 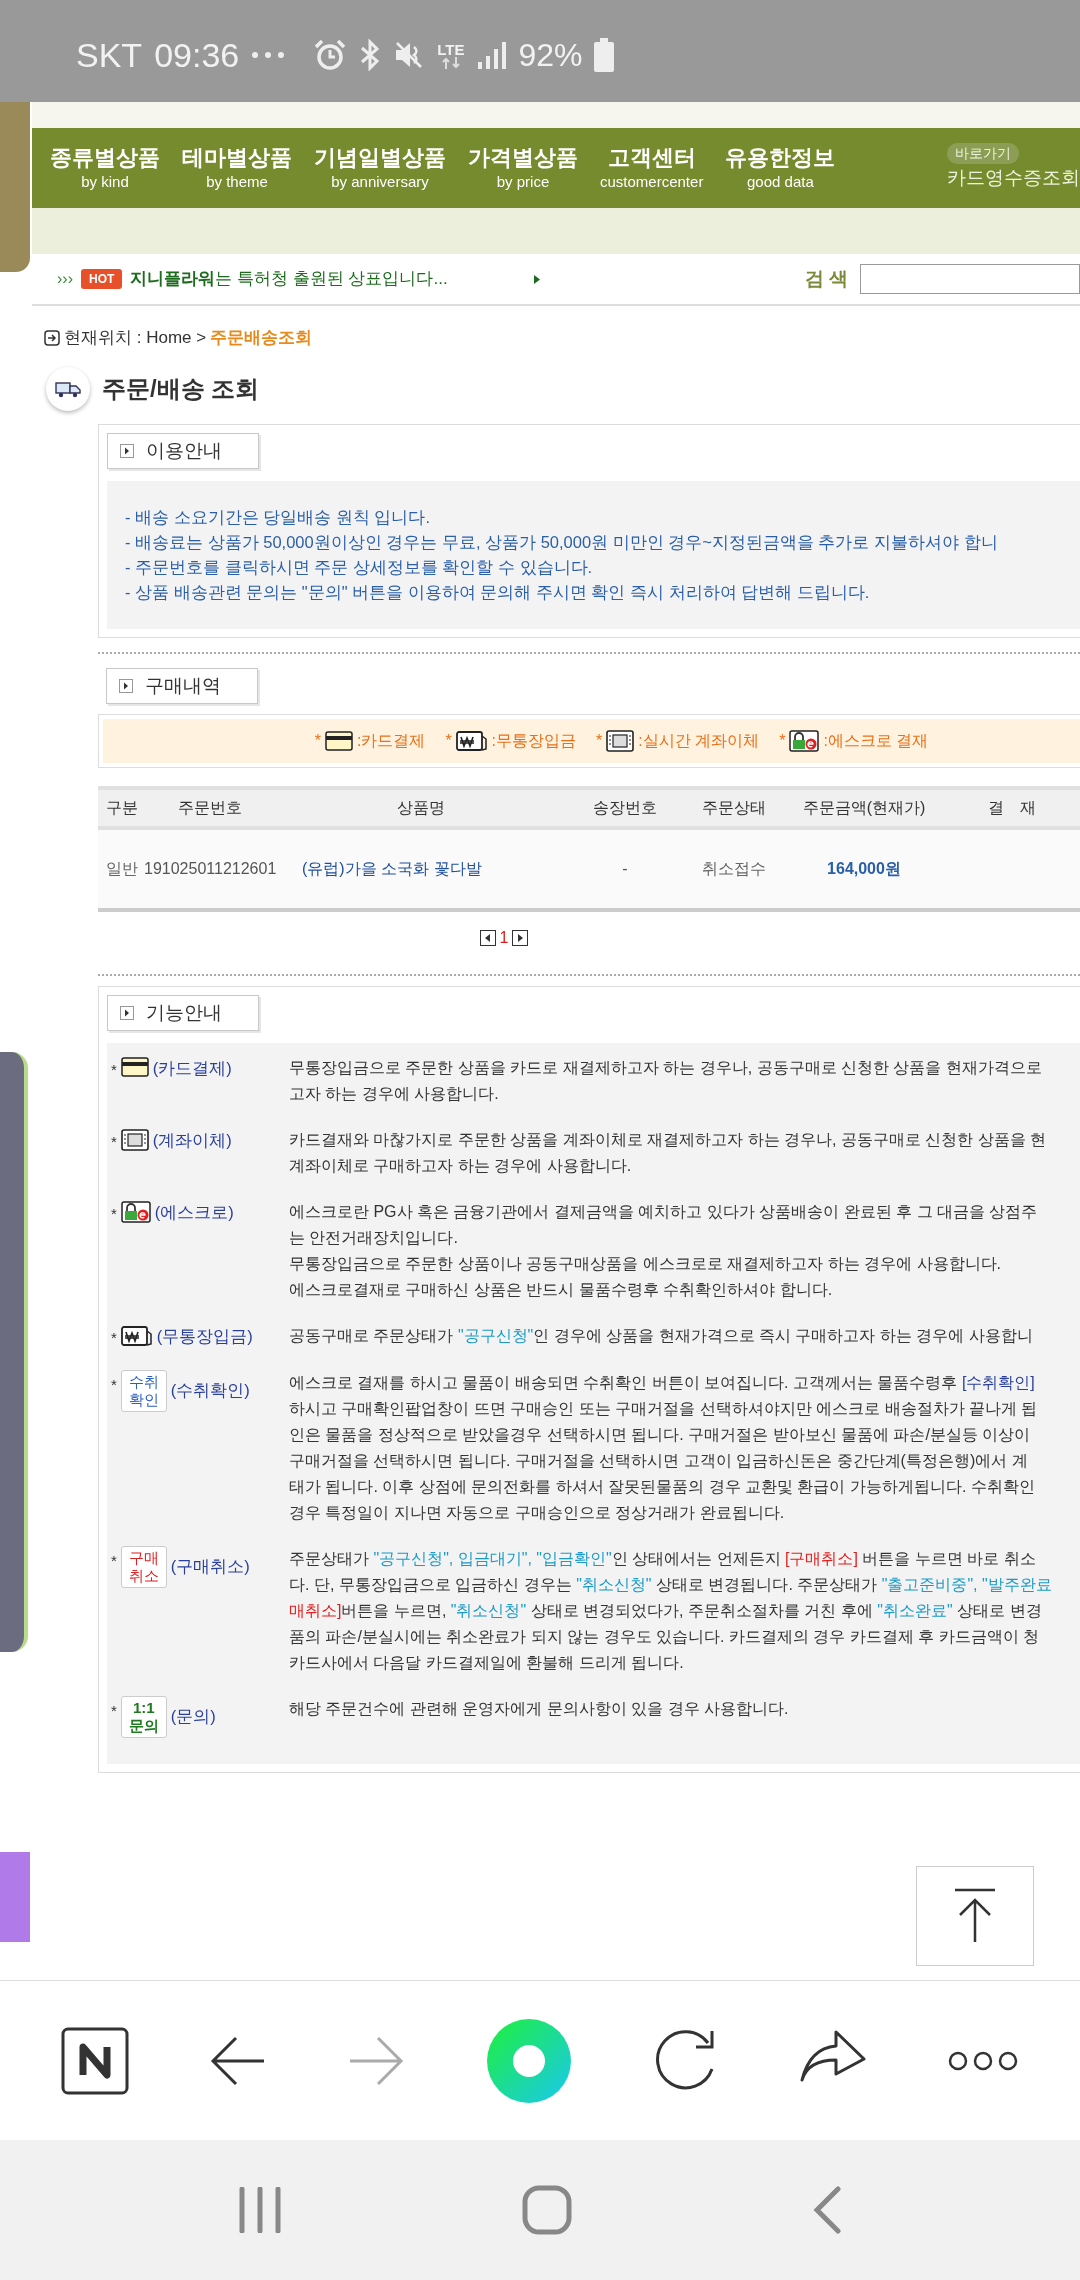 What do you see at coordinates (238, 2060) in the screenshot?
I see `back-arrow-icon` at bounding box center [238, 2060].